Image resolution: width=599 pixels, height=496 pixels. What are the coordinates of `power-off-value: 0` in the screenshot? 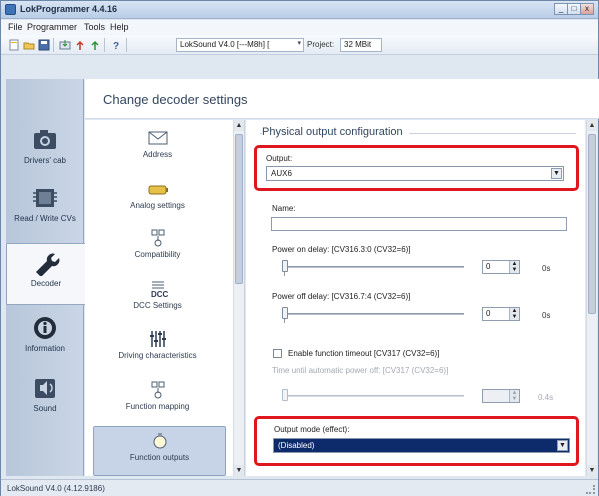 It's located at (488, 313).